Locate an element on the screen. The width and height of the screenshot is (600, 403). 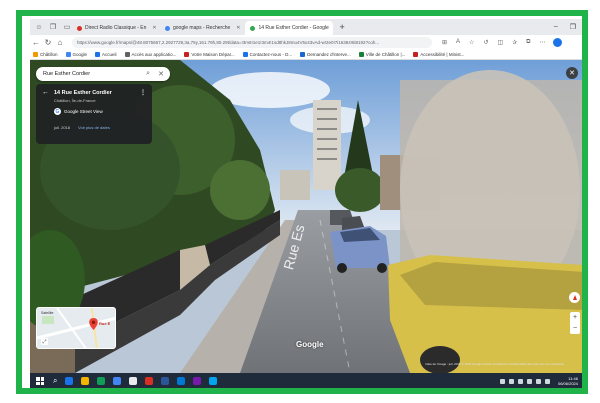
profile-icon: ☺ is located at coordinates (39, 27).